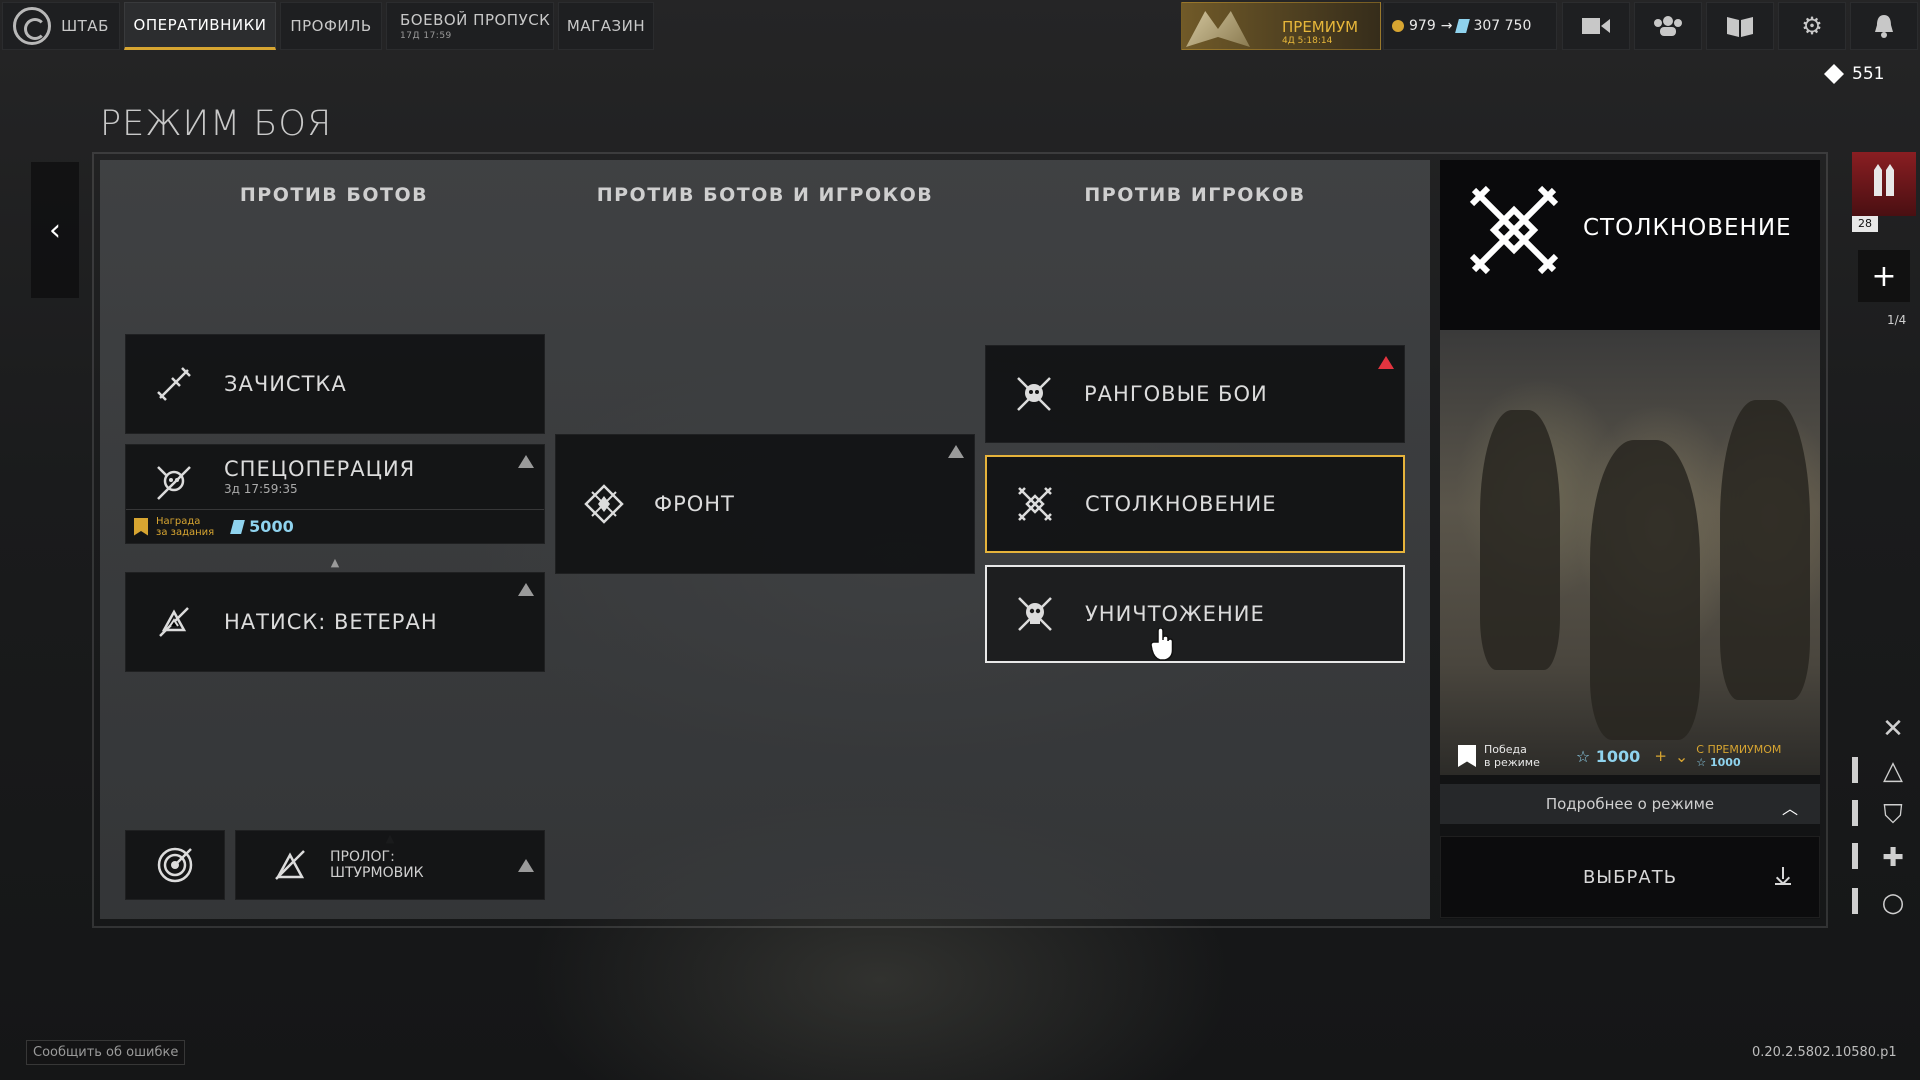  Describe the element at coordinates (290, 865) in the screenshot. I see `prologue-icon` at that location.